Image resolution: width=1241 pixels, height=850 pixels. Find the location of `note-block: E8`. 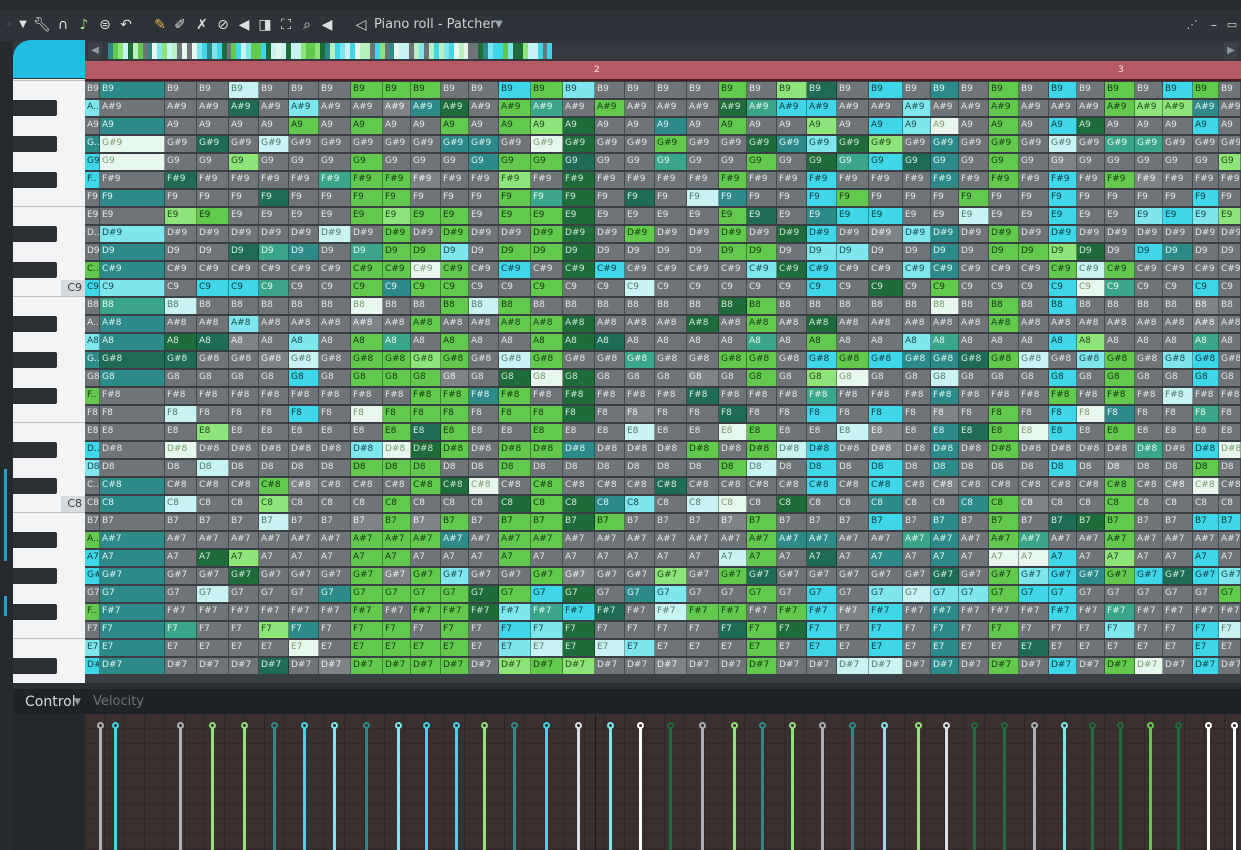

note-block: E8 is located at coordinates (733, 432).